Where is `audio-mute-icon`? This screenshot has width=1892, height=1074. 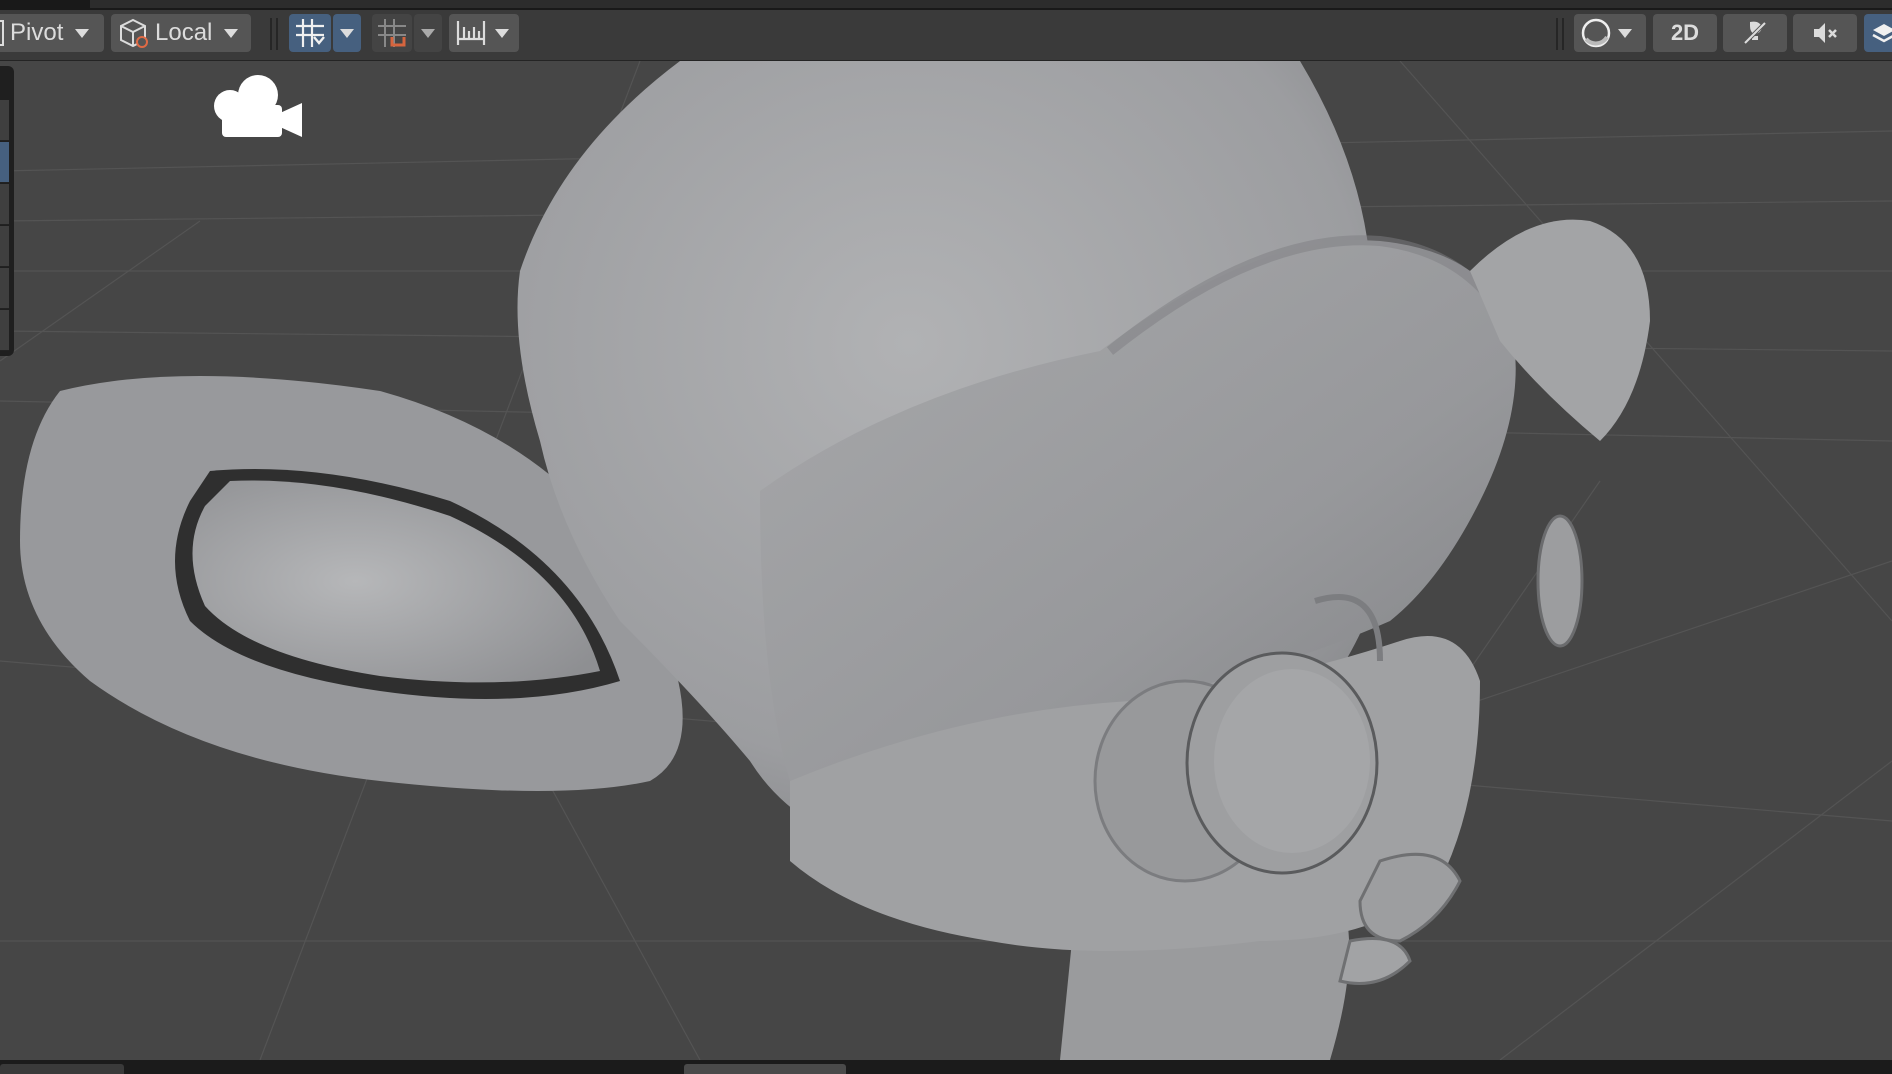 audio-mute-icon is located at coordinates (1825, 33).